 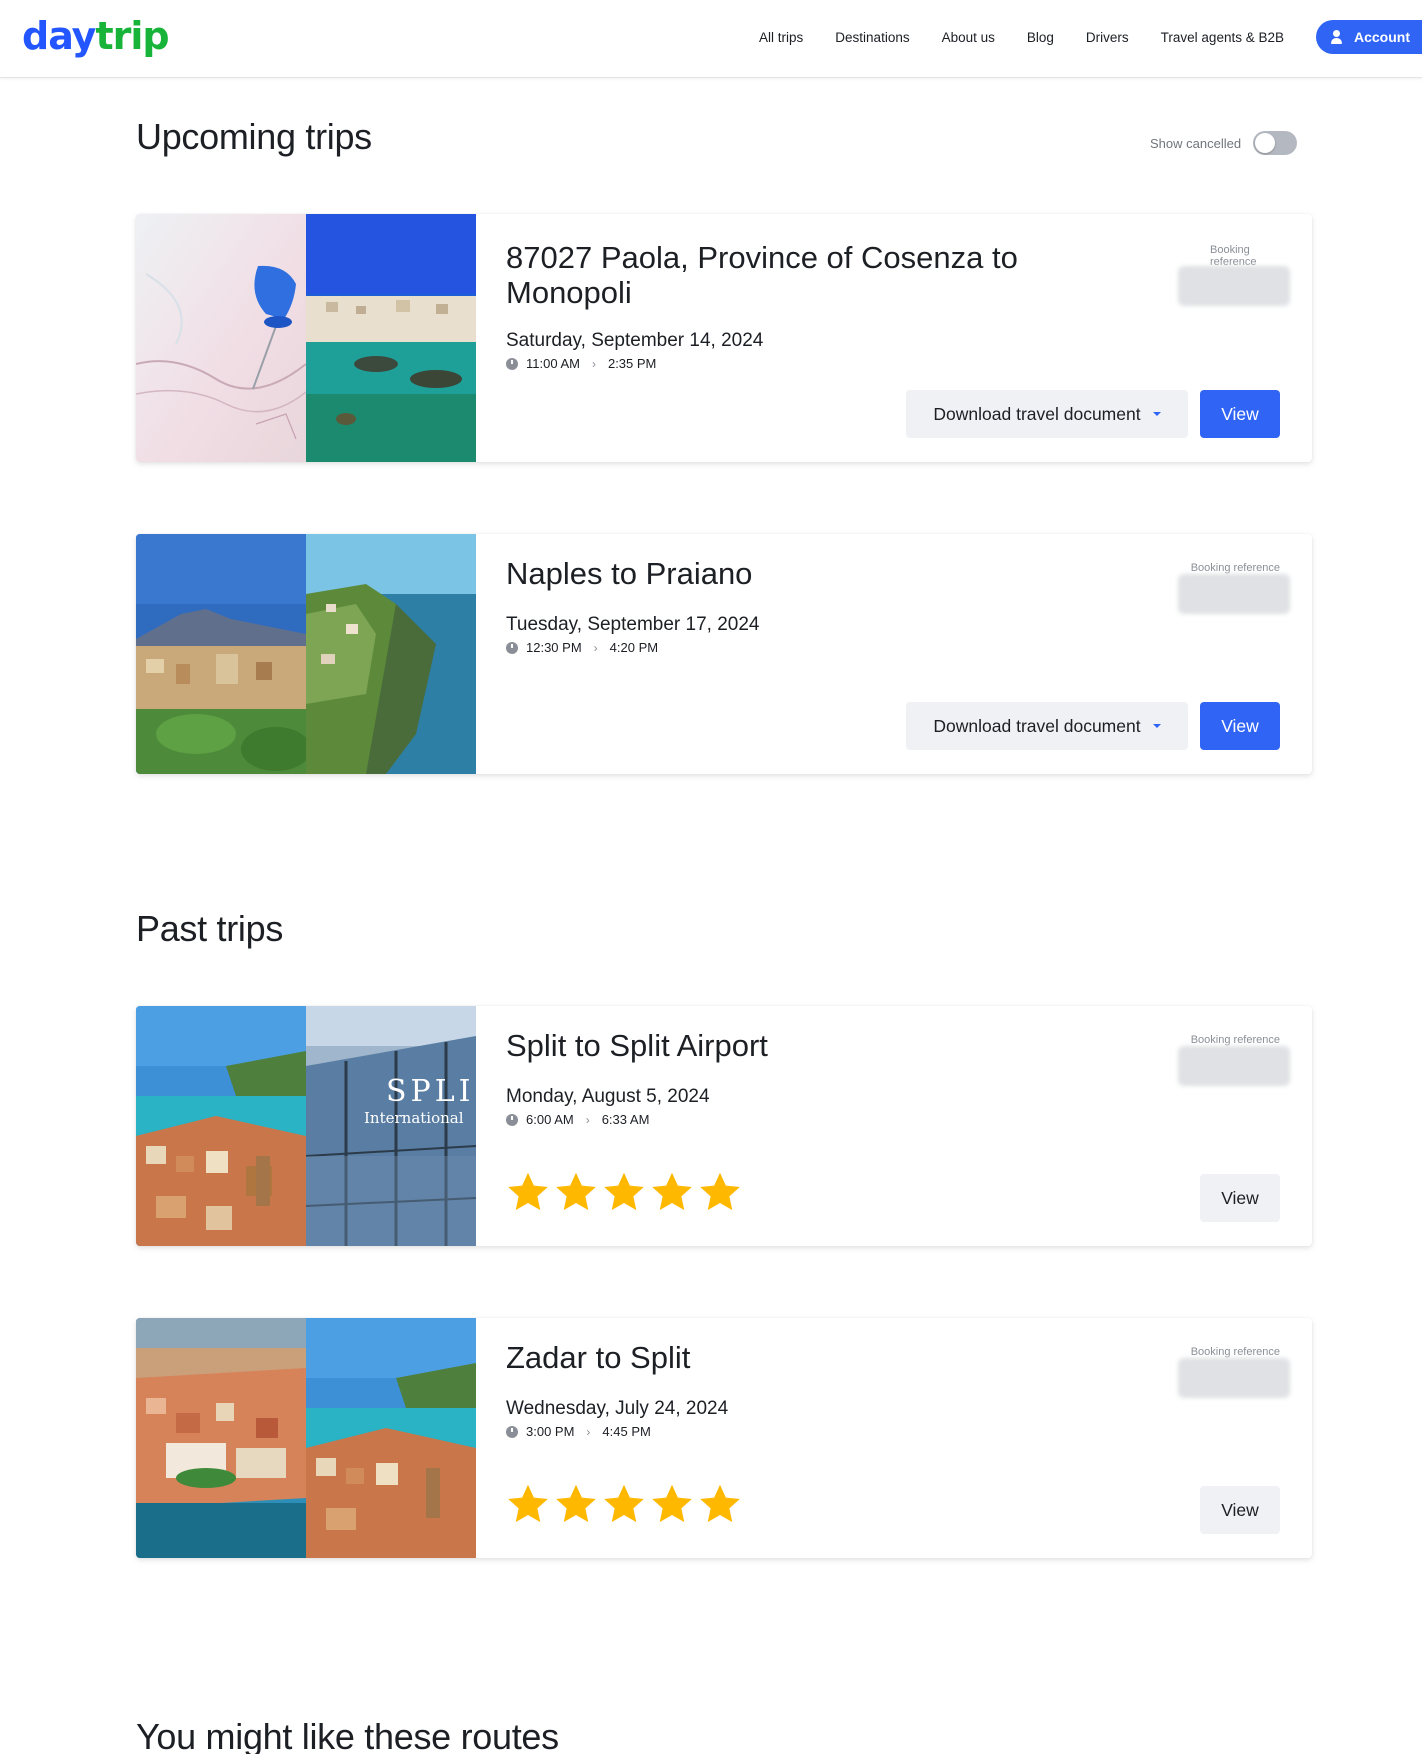 I want to click on trip-date: Tuesday, September 17, 2024, so click(x=633, y=624).